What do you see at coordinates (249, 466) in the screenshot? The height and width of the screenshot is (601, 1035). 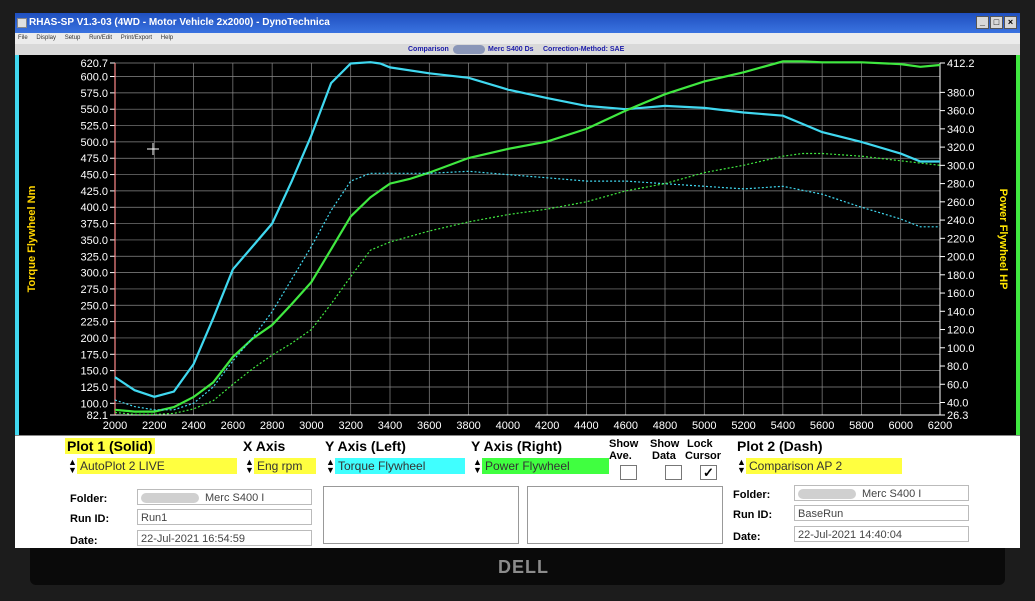 I see `xaxis-spin-icon: ▲ ▼` at bounding box center [249, 466].